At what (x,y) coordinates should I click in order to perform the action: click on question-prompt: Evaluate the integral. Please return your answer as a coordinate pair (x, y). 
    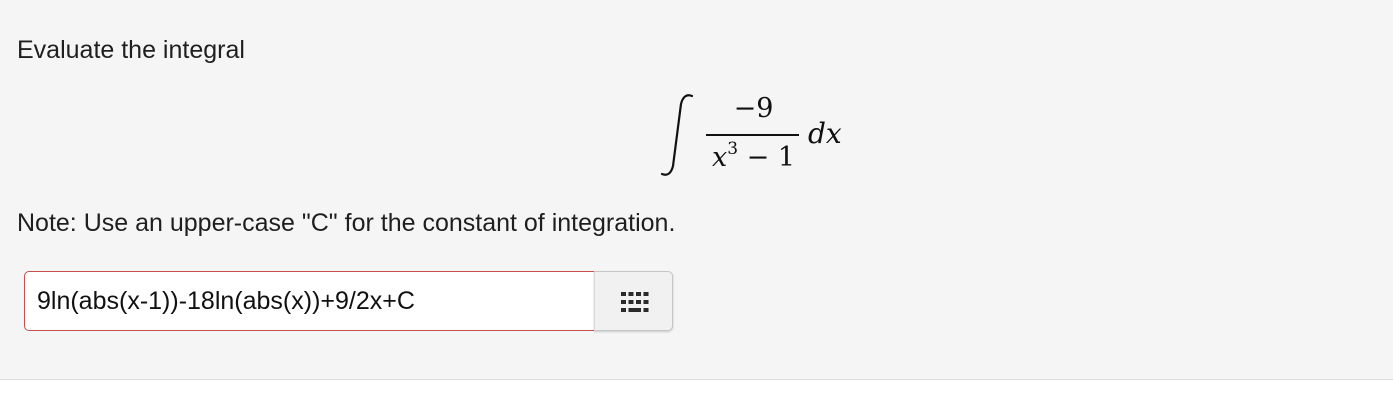
    Looking at the image, I should click on (131, 50).